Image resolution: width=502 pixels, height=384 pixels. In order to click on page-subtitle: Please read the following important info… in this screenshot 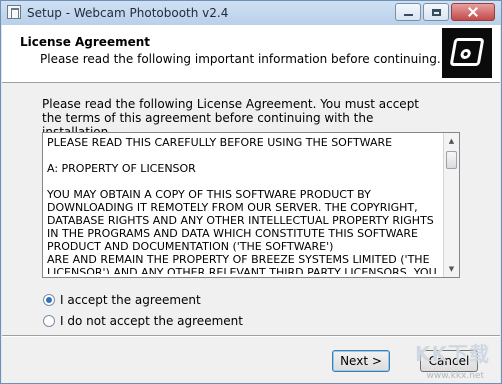, I will do `click(240, 59)`.